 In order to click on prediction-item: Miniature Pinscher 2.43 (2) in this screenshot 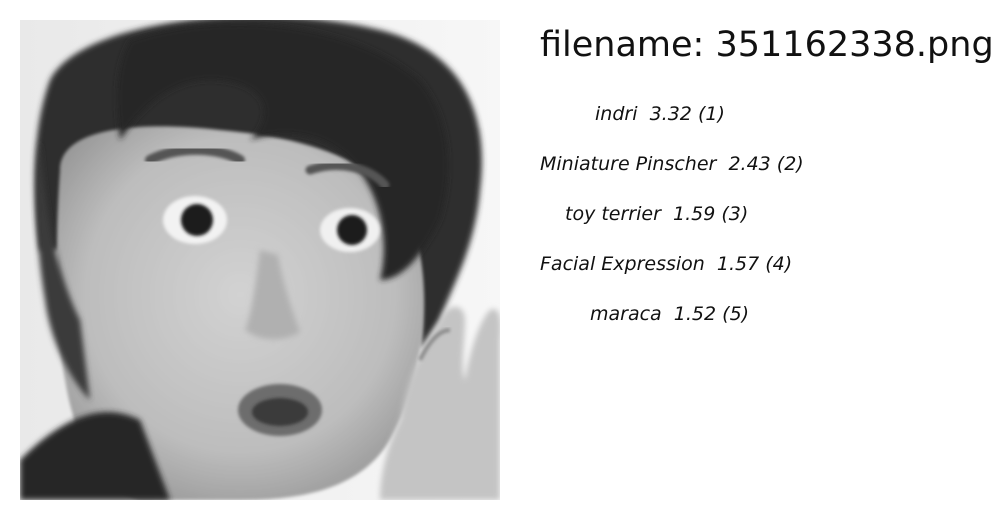, I will do `click(672, 164)`.